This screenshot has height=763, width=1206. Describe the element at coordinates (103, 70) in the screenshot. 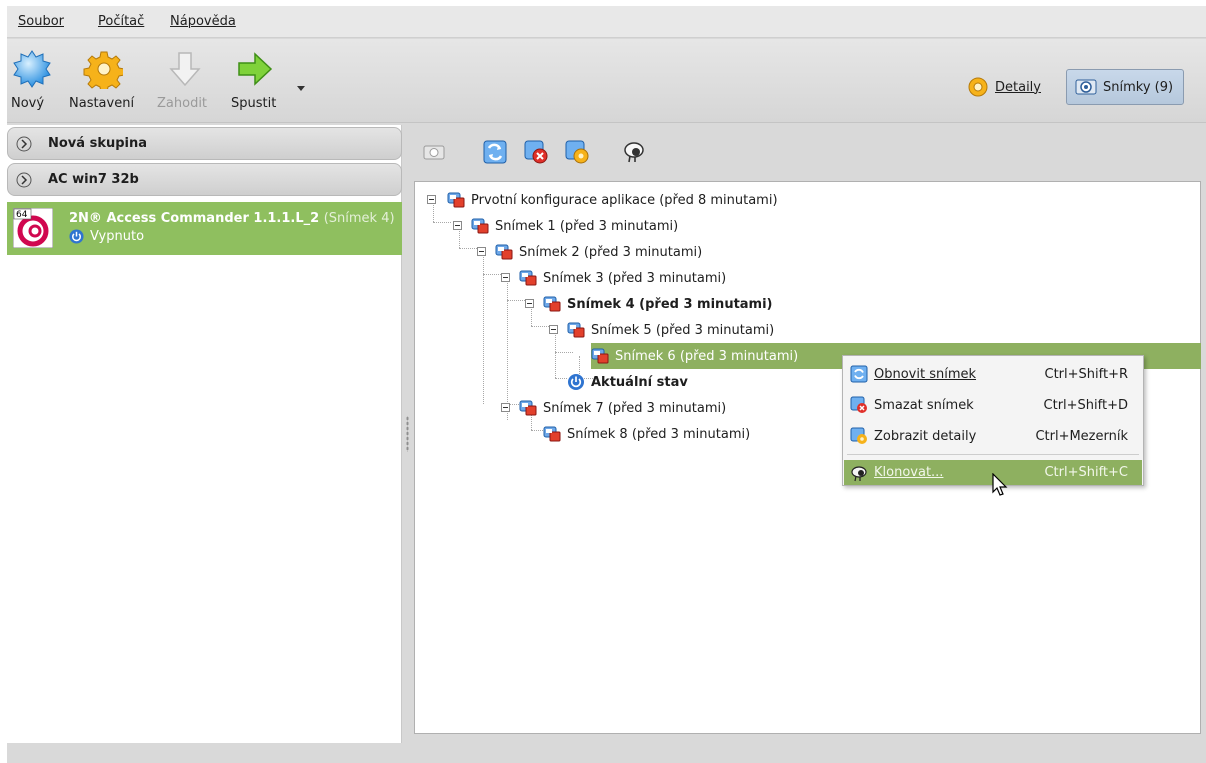

I see `settings-gear-icon` at that location.